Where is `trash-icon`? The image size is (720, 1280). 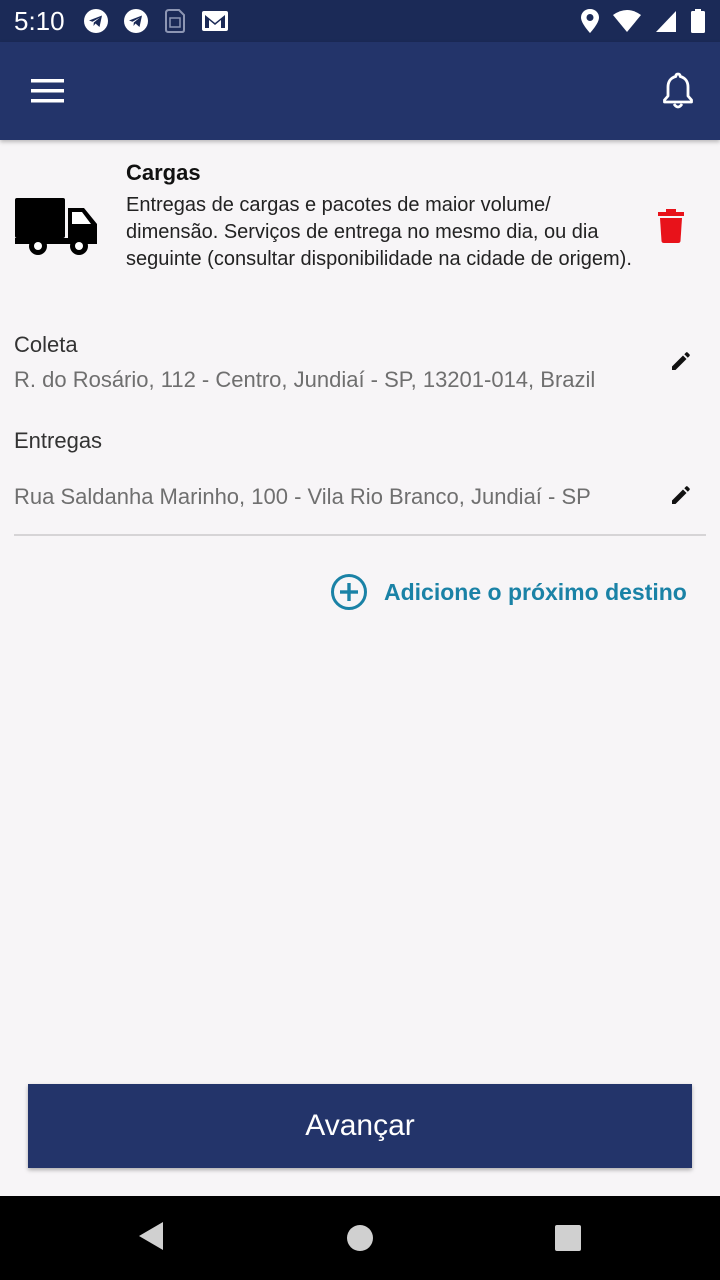
trash-icon is located at coordinates (671, 226).